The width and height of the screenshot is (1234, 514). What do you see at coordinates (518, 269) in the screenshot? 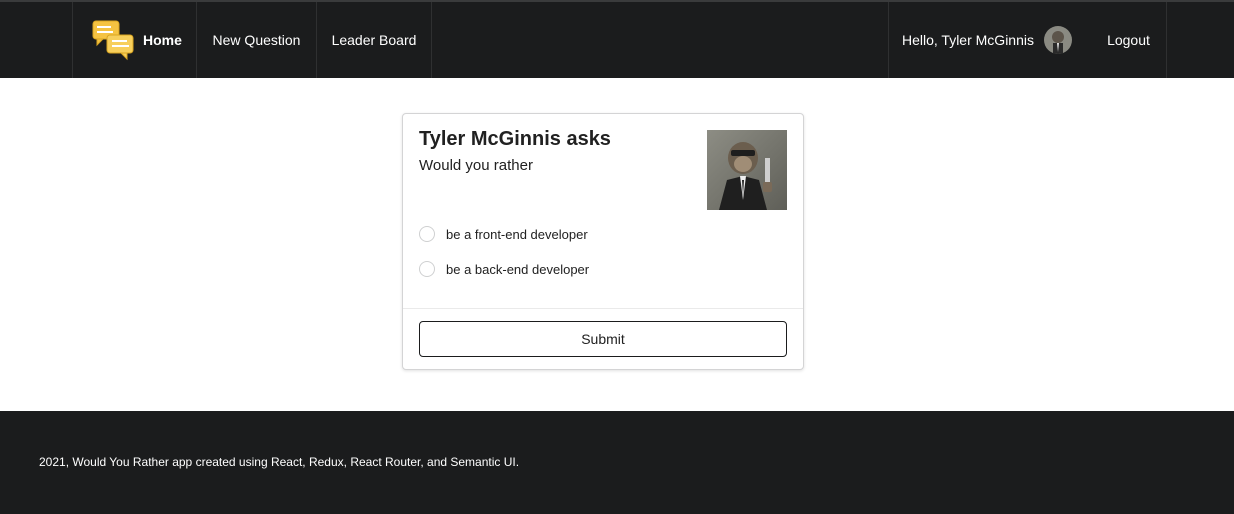
I see `answer-option-label: be a back-end developer` at bounding box center [518, 269].